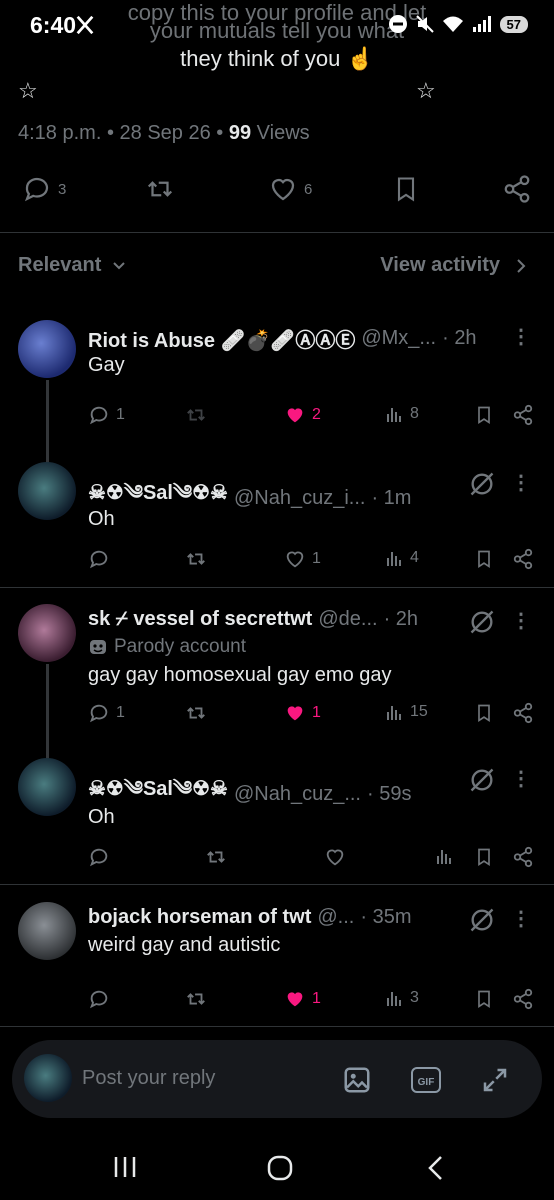 The height and width of the screenshot is (1200, 554). Describe the element at coordinates (424, 24) in the screenshot. I see `mute-icon` at that location.